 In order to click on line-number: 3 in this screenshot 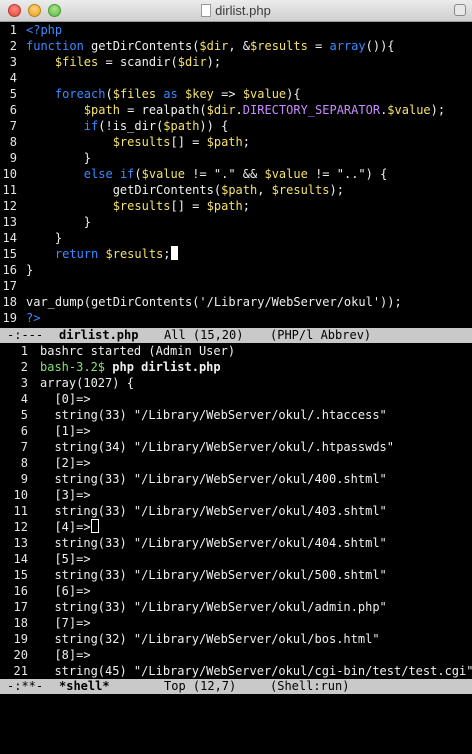, I will do `click(13, 62)`.